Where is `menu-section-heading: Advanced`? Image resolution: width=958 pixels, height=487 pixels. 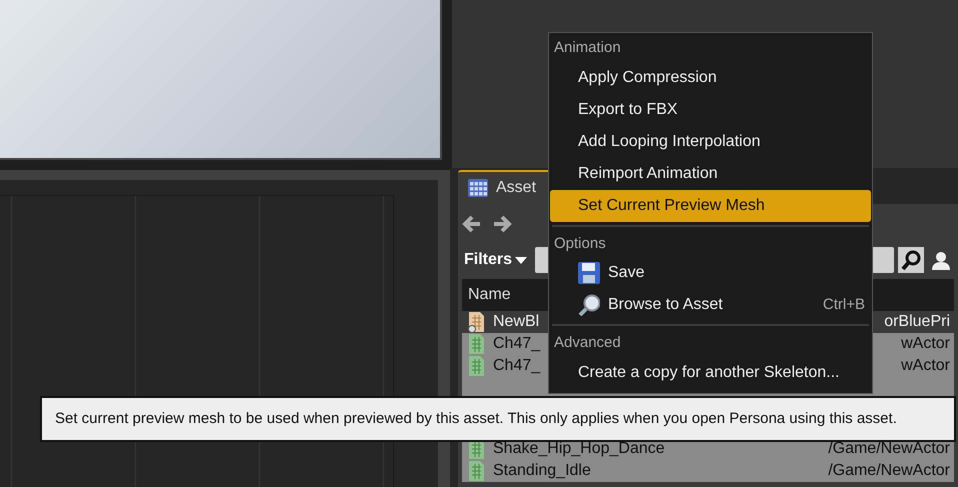
menu-section-heading: Advanced is located at coordinates (587, 343).